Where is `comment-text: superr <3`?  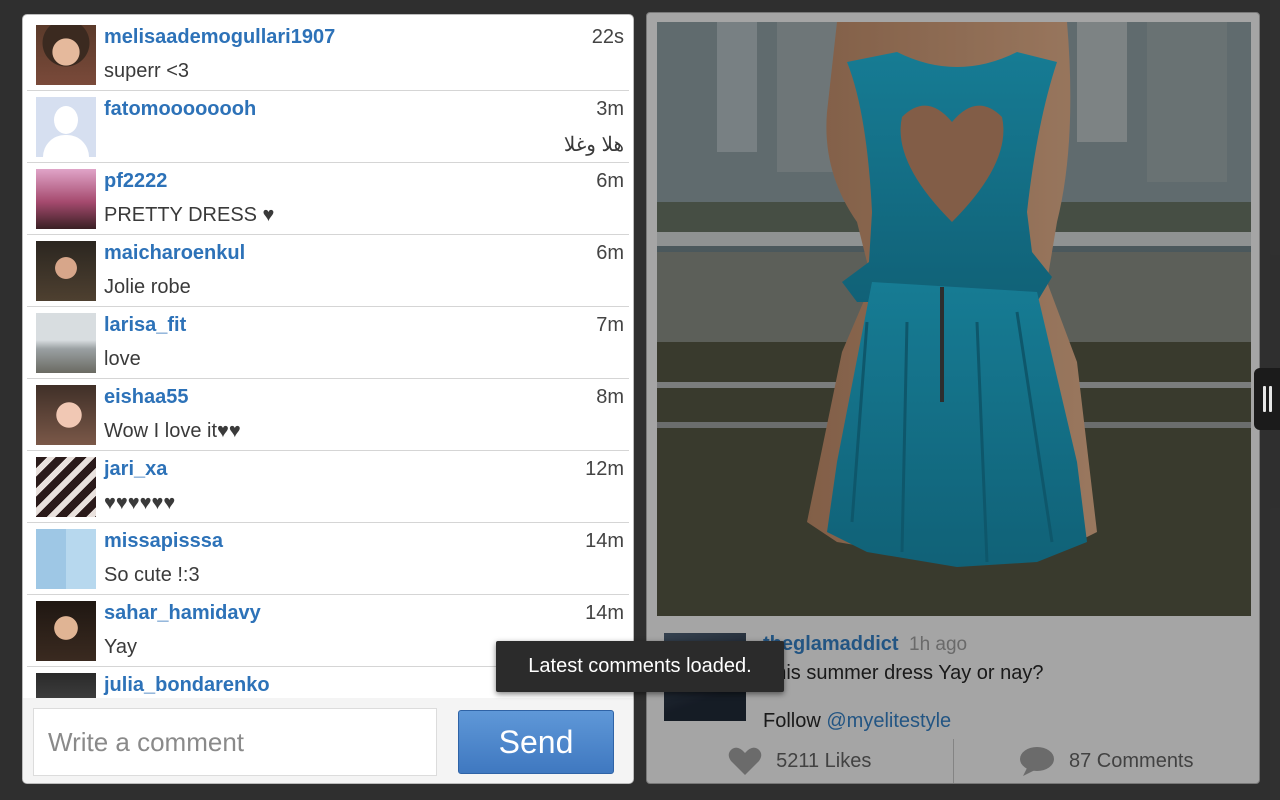 comment-text: superr <3 is located at coordinates (147, 71).